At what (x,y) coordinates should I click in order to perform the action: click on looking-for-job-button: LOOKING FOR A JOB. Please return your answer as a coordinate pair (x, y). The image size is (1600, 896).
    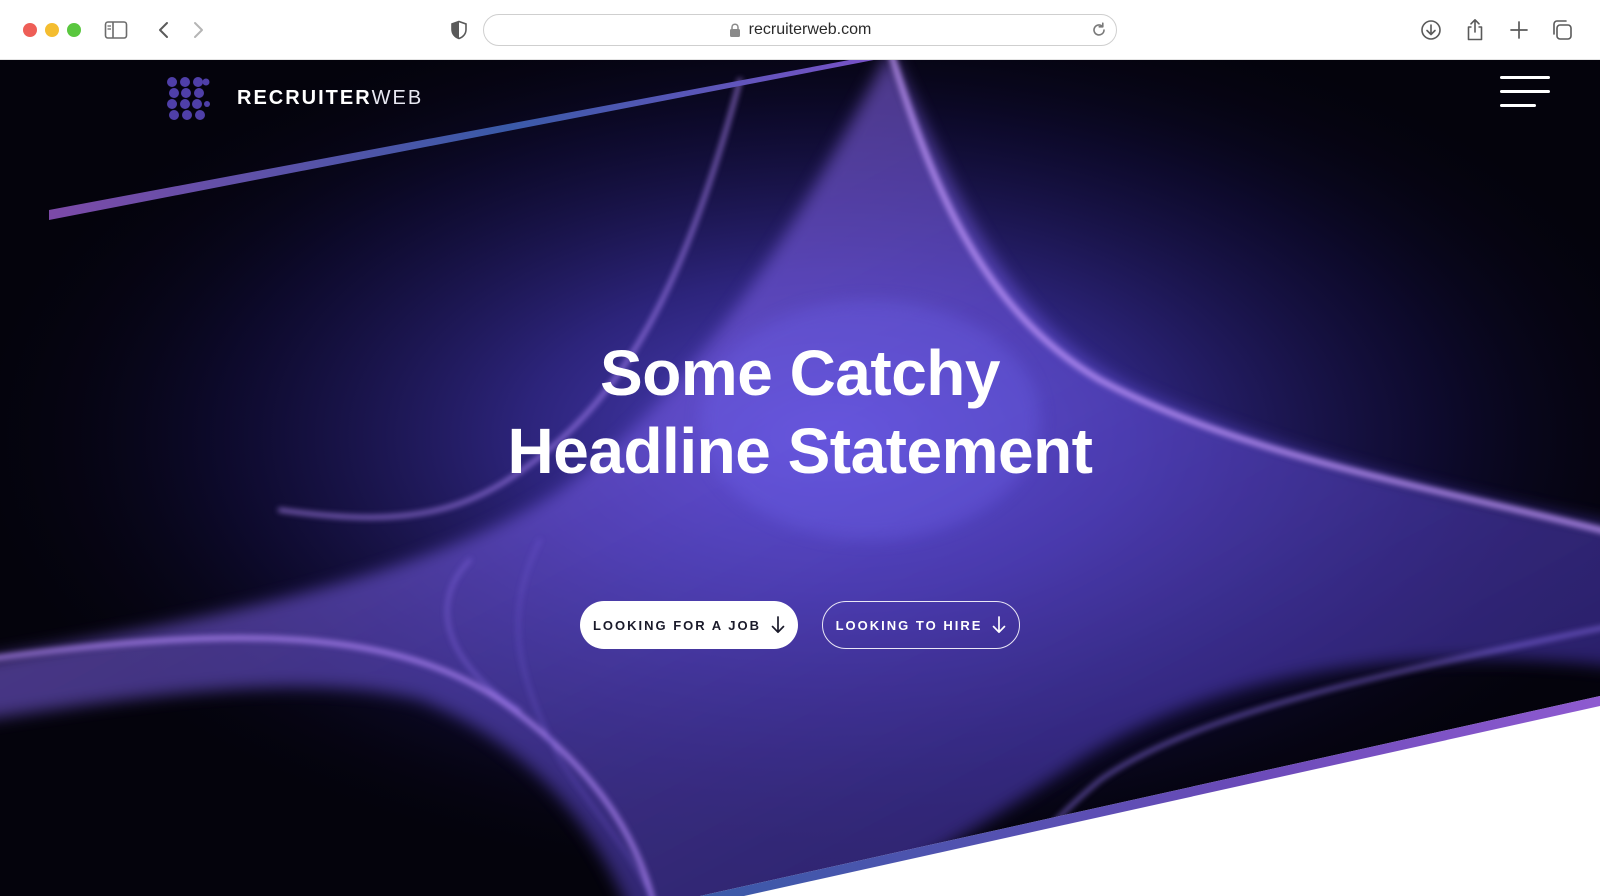
    Looking at the image, I should click on (689, 625).